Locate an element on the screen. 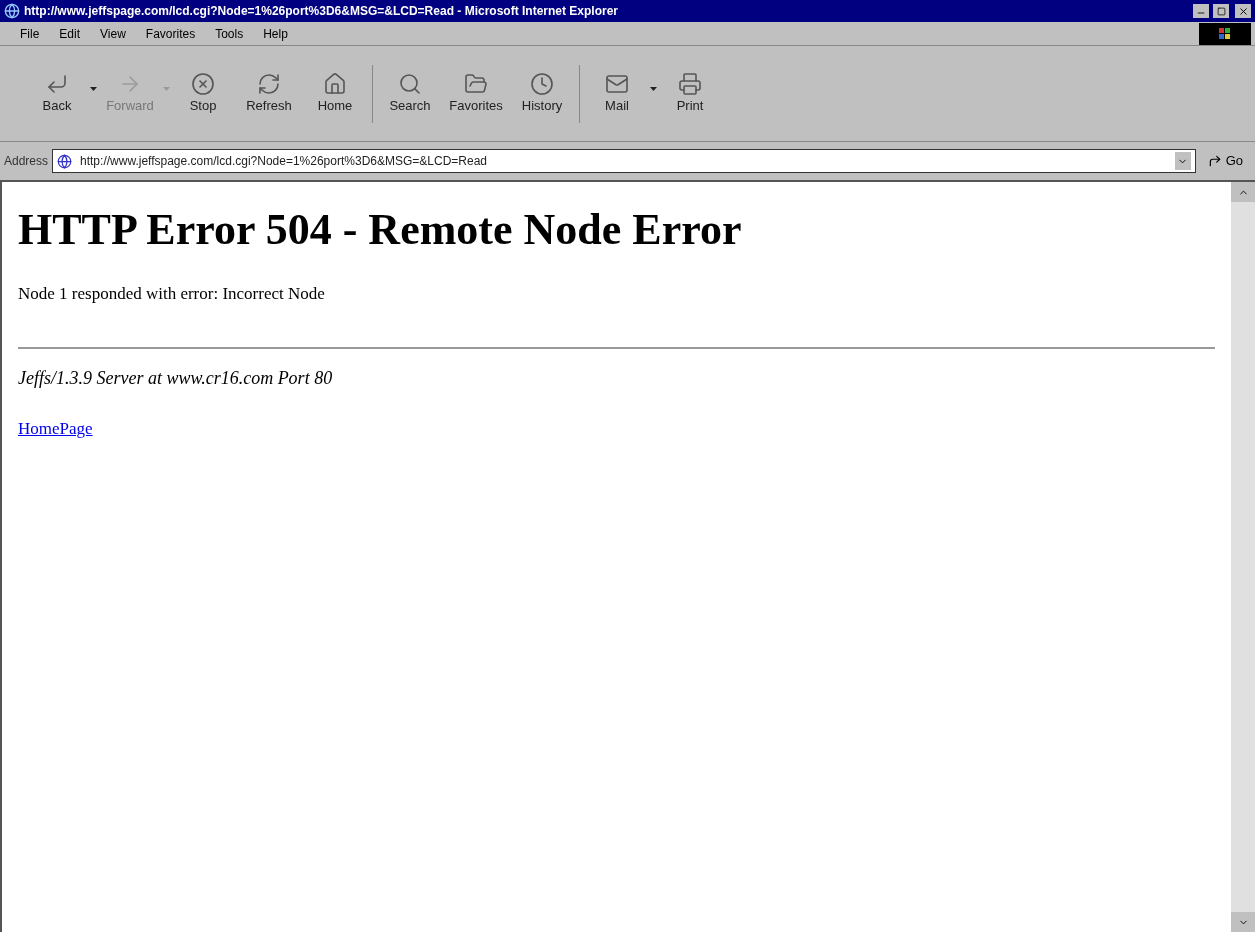  toolbar-button: Home is located at coordinates (335, 93).